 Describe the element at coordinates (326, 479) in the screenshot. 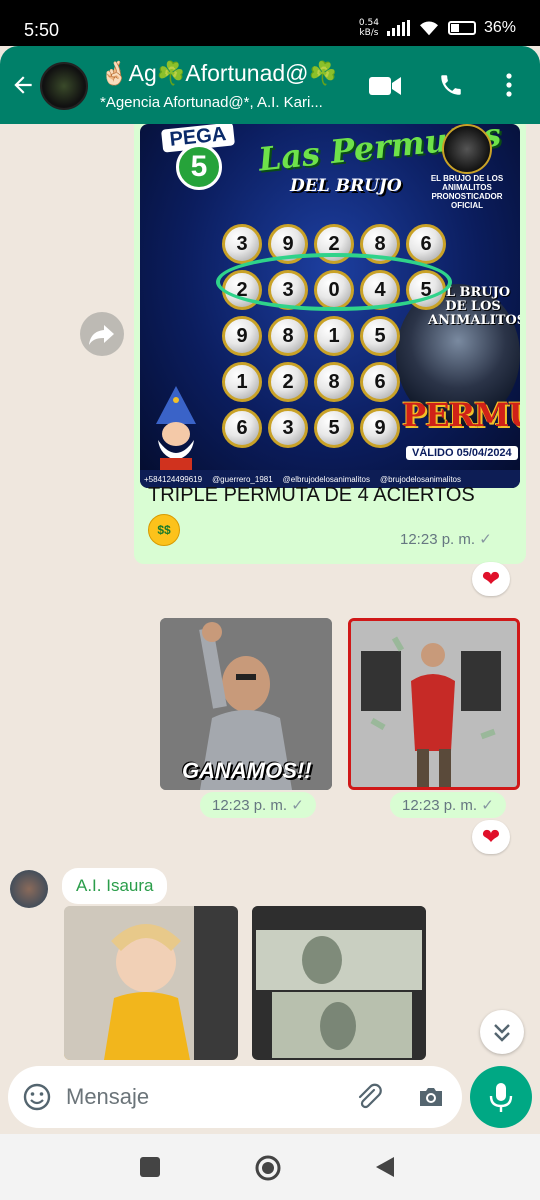

I see `footer-instagram: @elbrujodelosanimalitos` at that location.